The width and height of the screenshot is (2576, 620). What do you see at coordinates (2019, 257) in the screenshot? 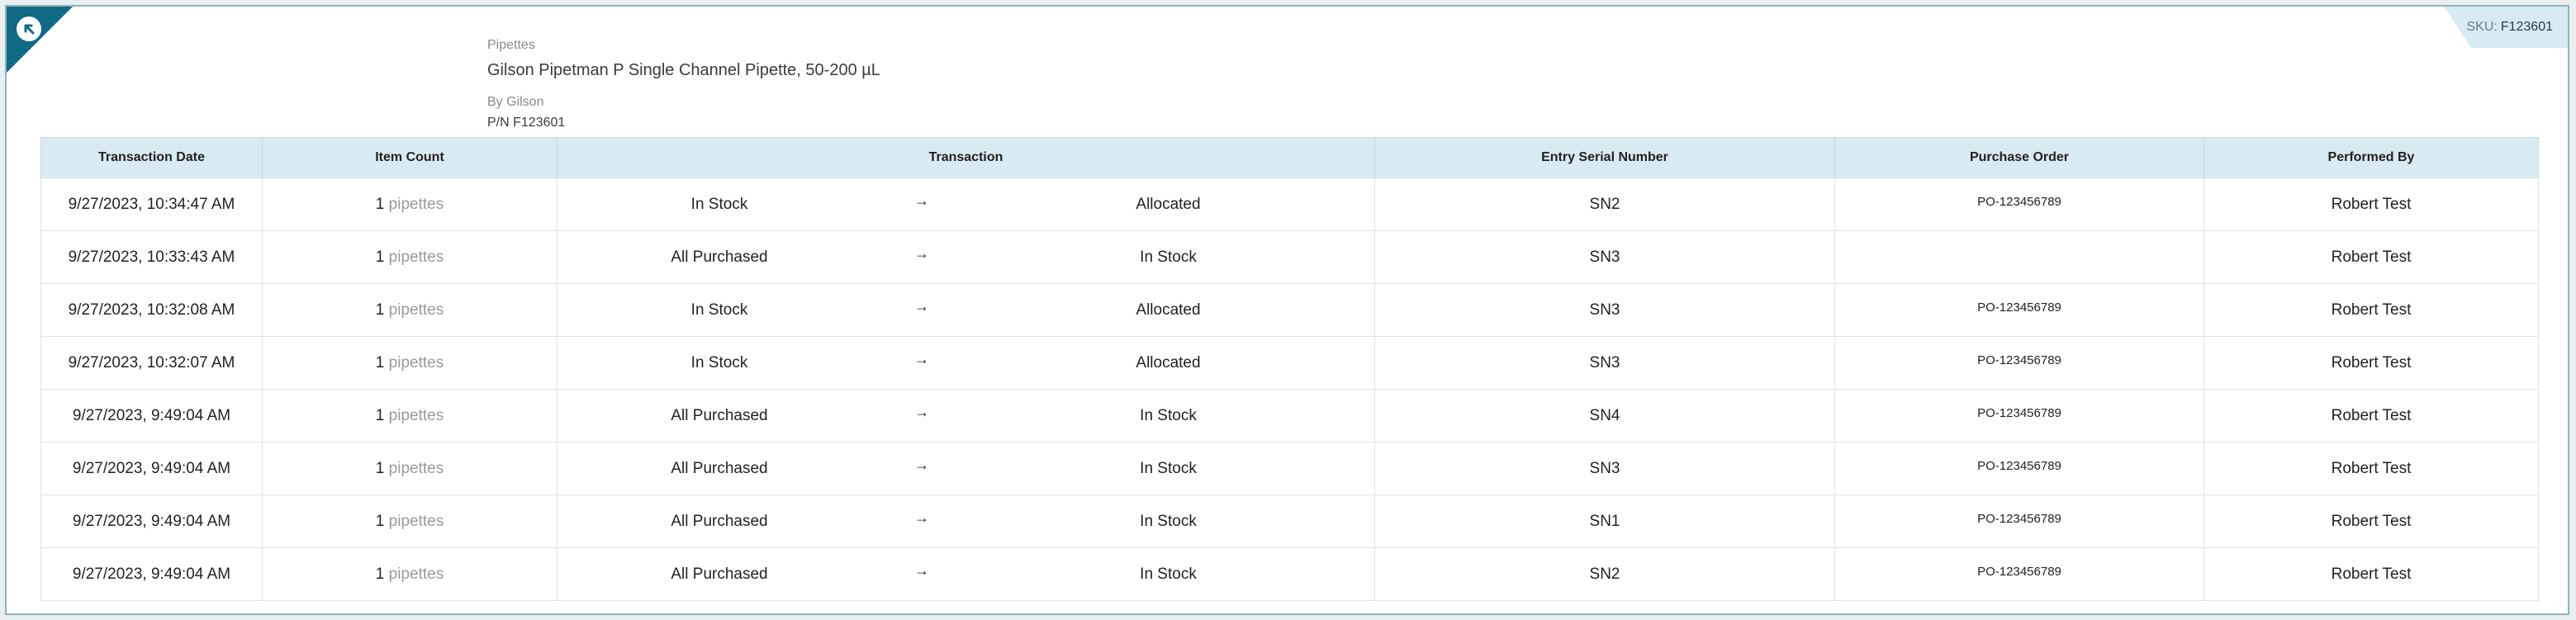
I see `purchase-order` at bounding box center [2019, 257].